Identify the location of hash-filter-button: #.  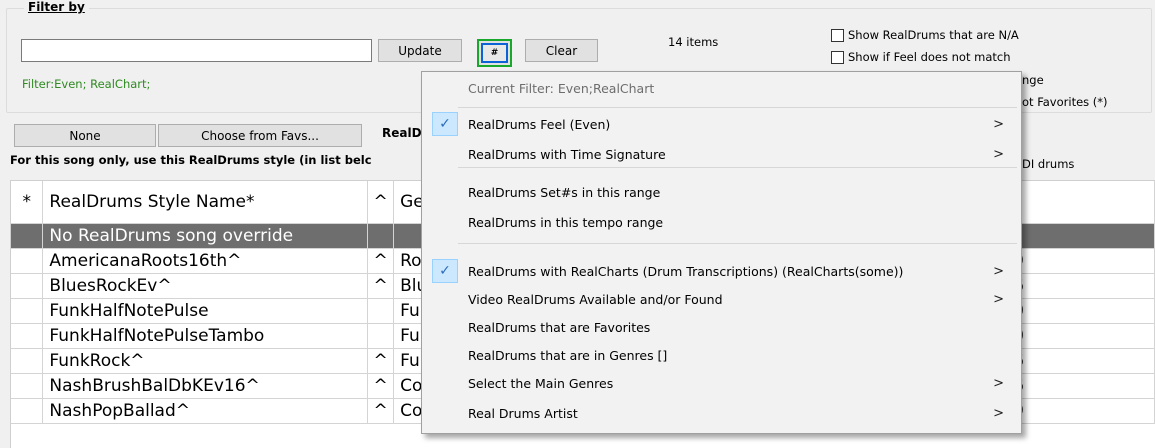
(494, 53).